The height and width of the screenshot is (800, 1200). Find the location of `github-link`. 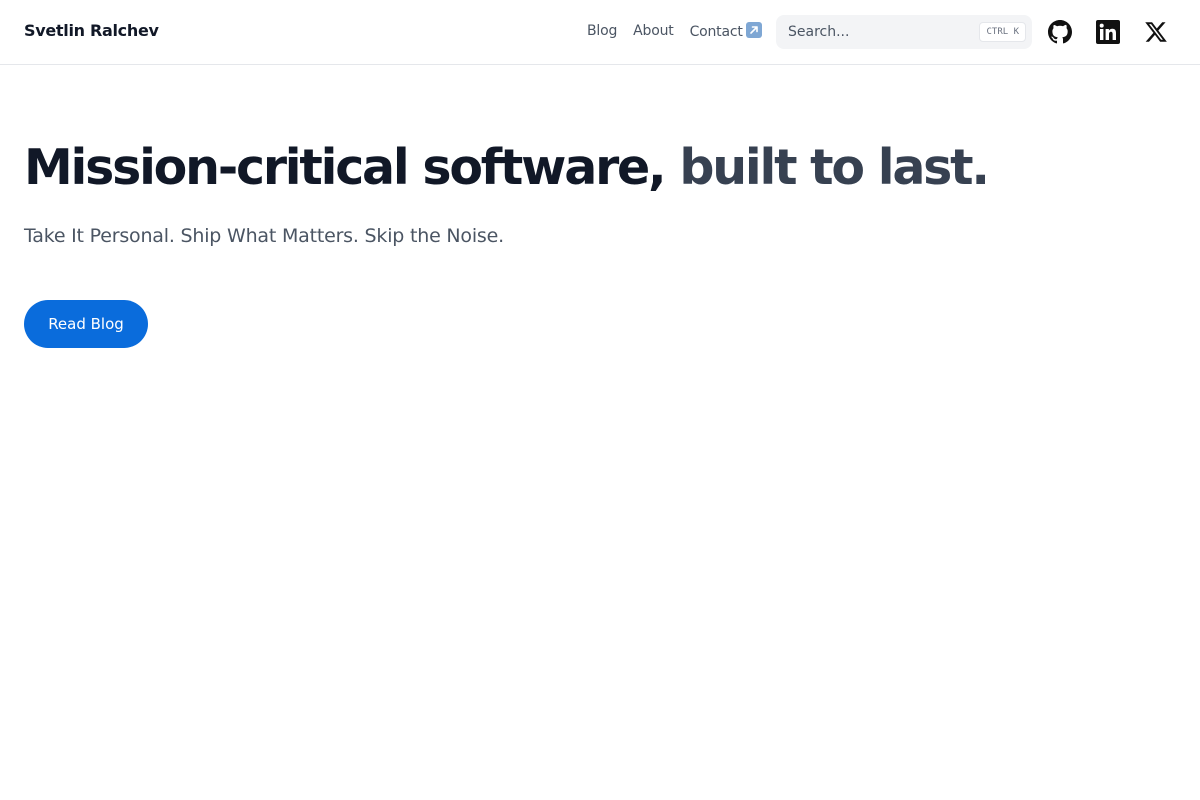

github-link is located at coordinates (1060, 32).